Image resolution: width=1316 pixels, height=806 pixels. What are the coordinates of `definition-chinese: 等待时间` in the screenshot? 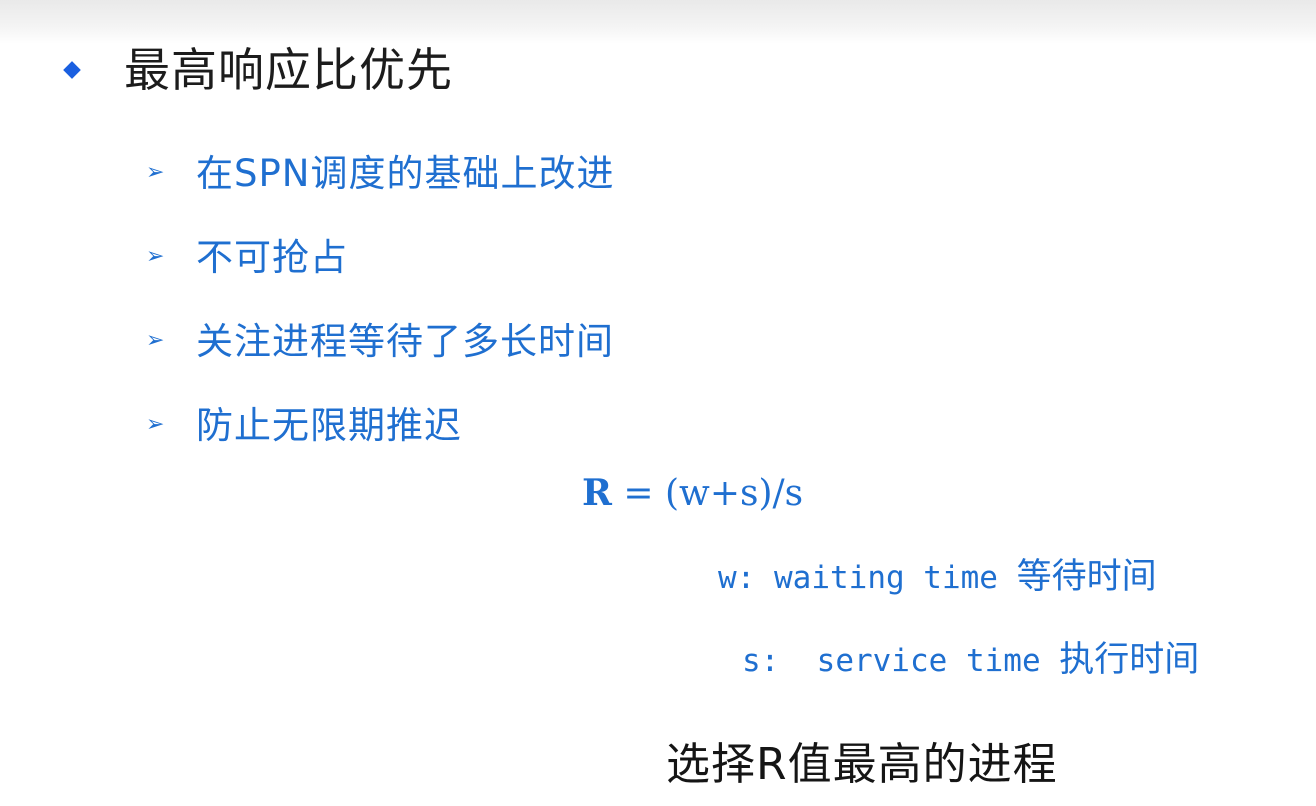 It's located at (1086, 577).